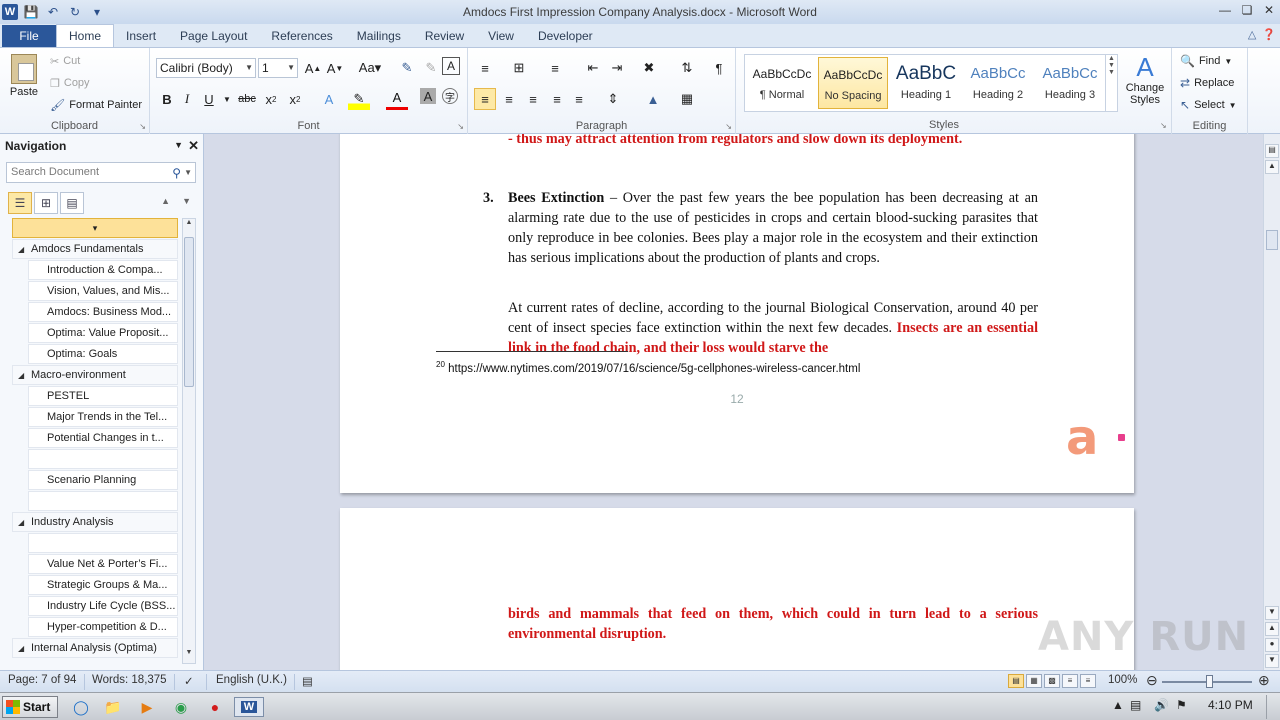 The height and width of the screenshot is (720, 1280). What do you see at coordinates (1272, 151) in the screenshot?
I see `ruler-toggle-icon: ▤` at bounding box center [1272, 151].